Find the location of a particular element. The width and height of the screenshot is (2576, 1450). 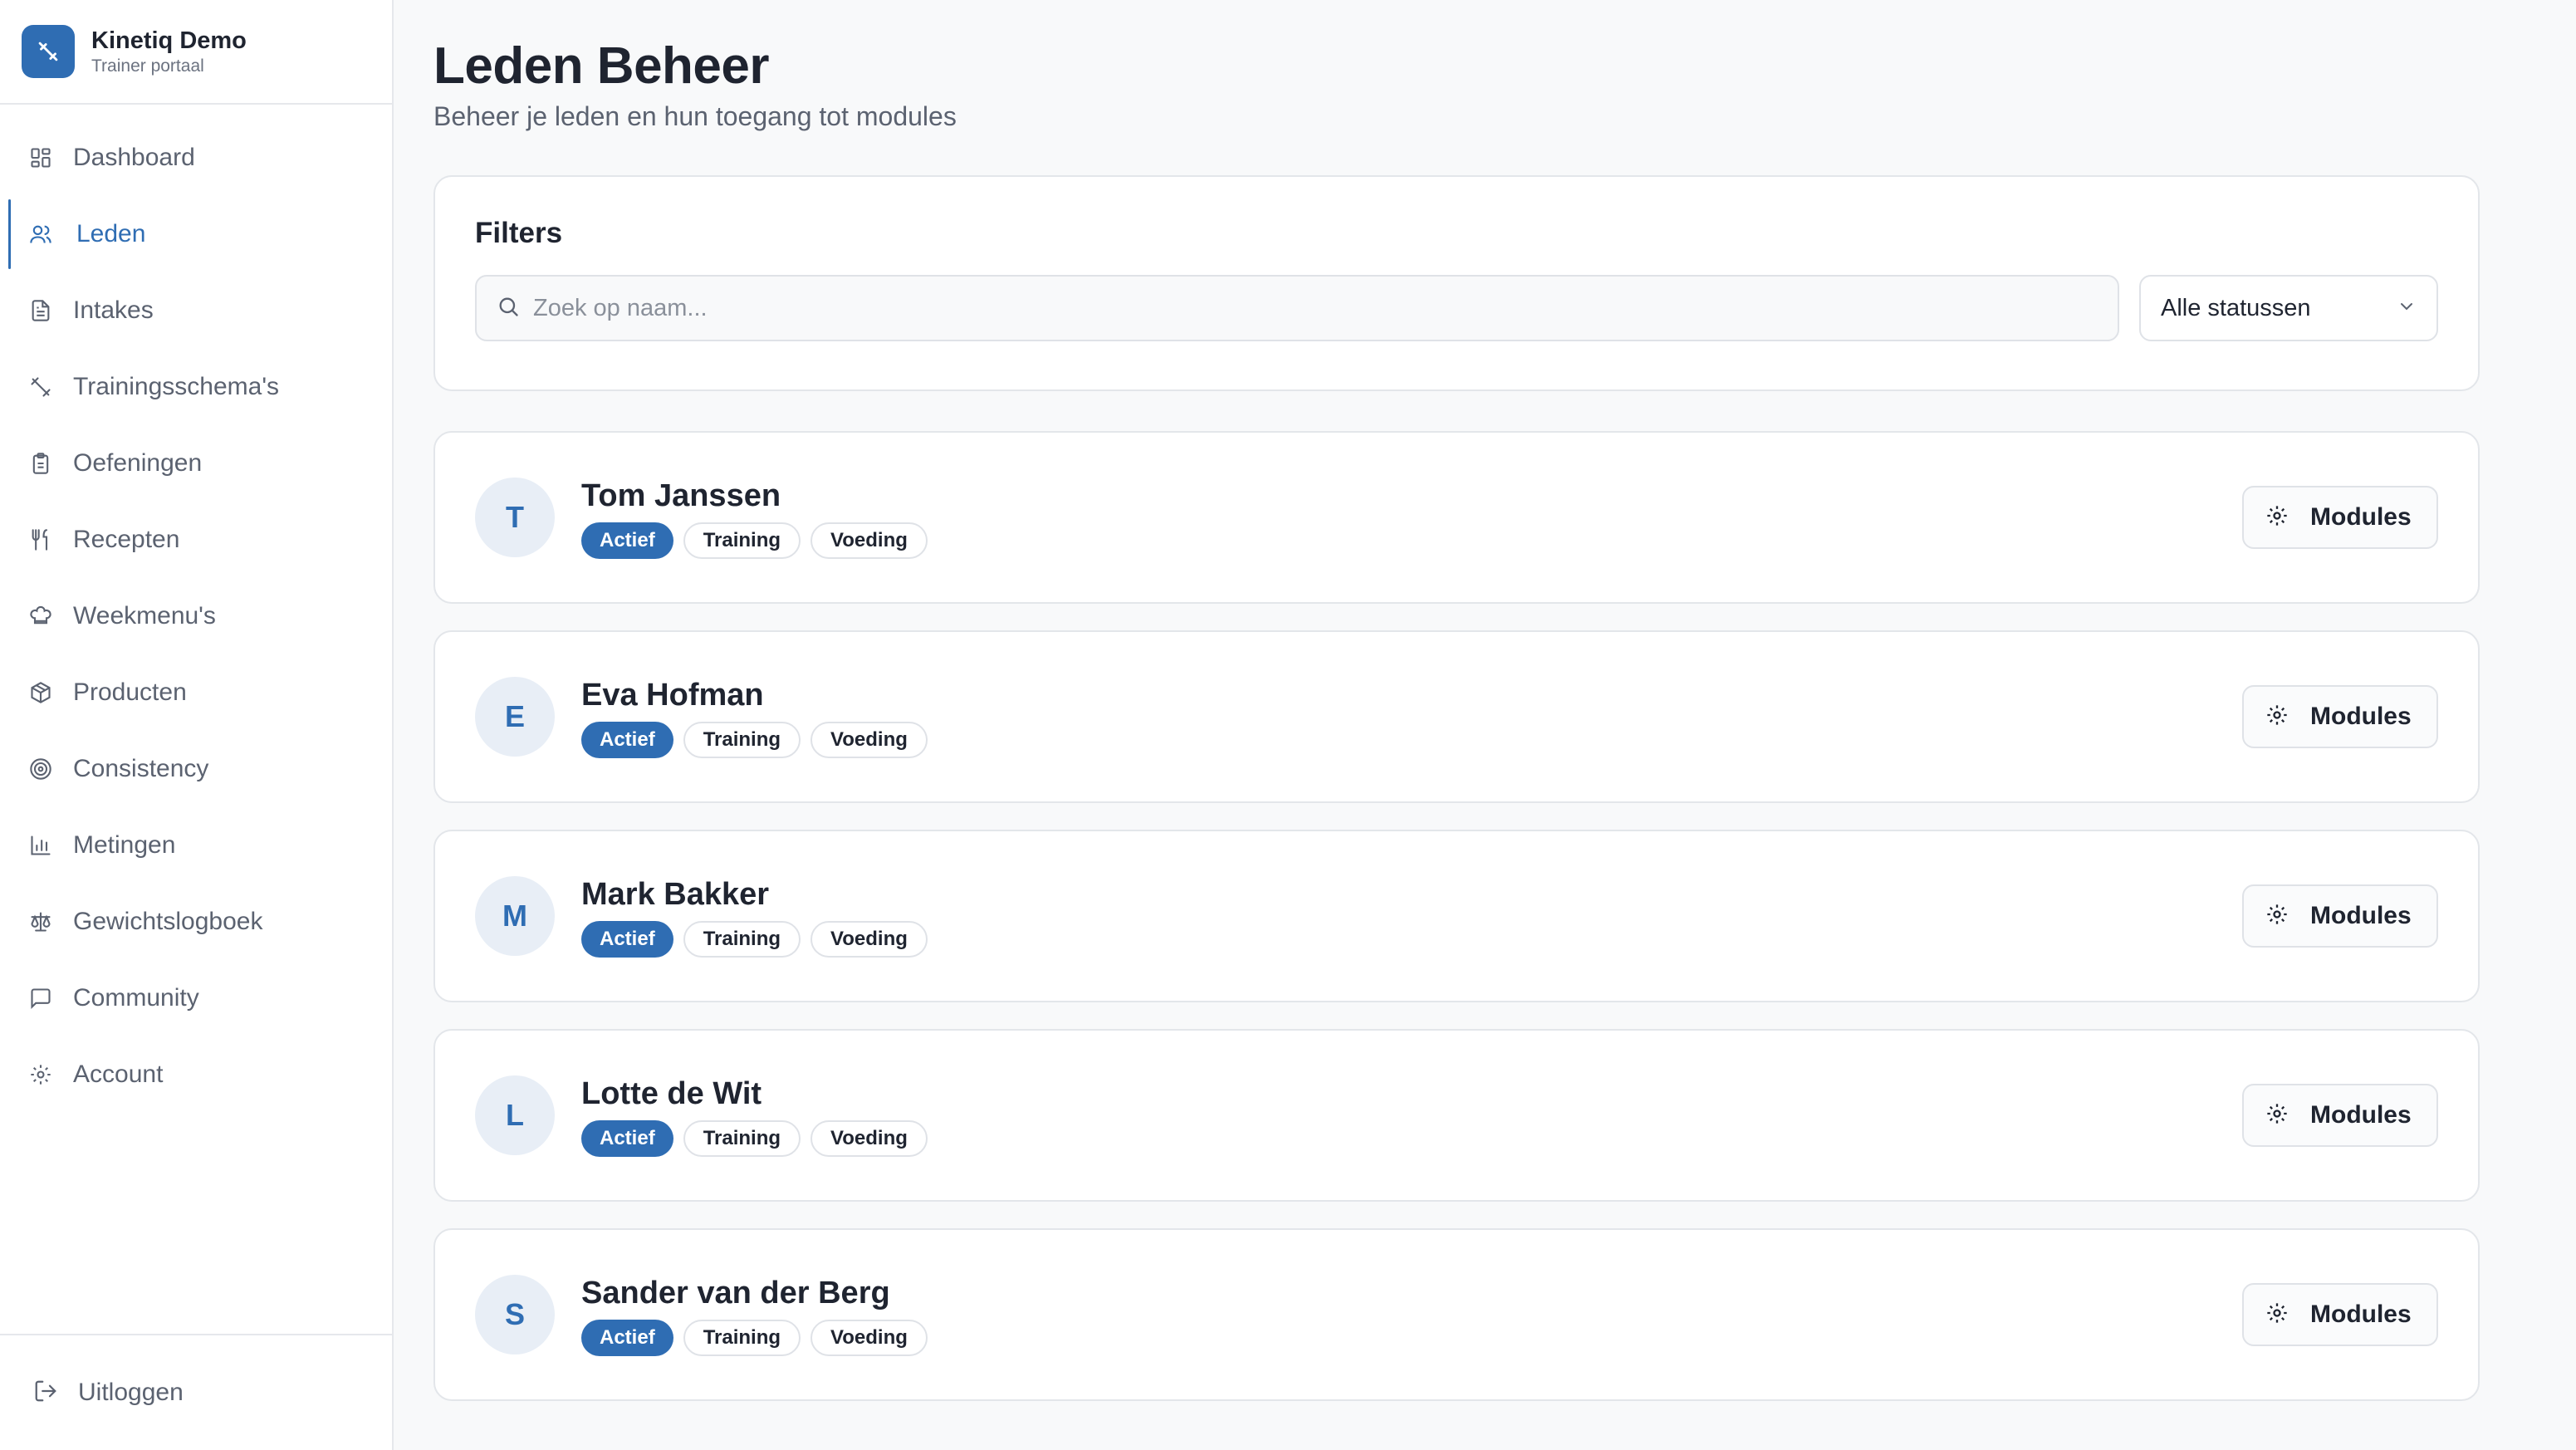

users-icon is located at coordinates (41, 235).